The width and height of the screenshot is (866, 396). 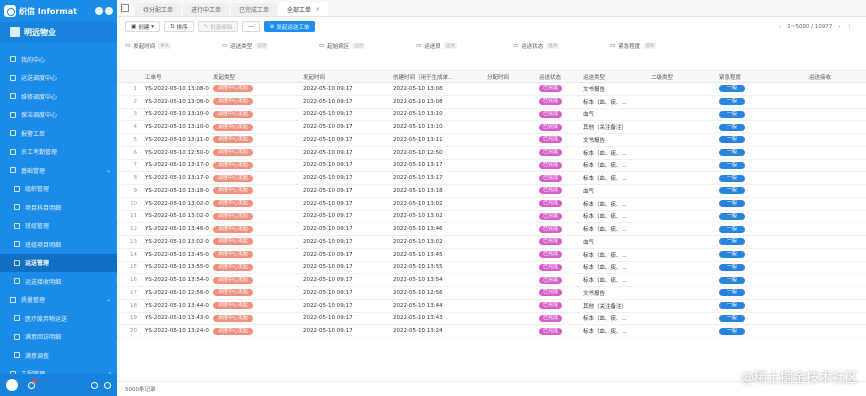 What do you see at coordinates (182, 27) in the screenshot?
I see `sort-label: 排序` at bounding box center [182, 27].